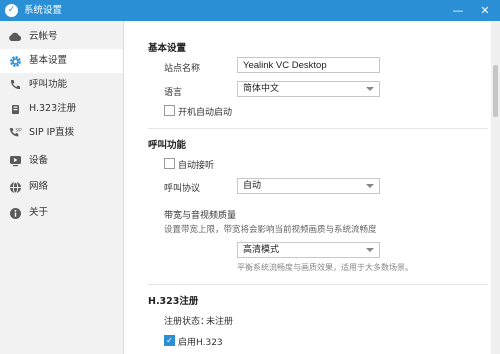  I want to click on sidebar-item-cloud-account: 云帐号, so click(61, 37).